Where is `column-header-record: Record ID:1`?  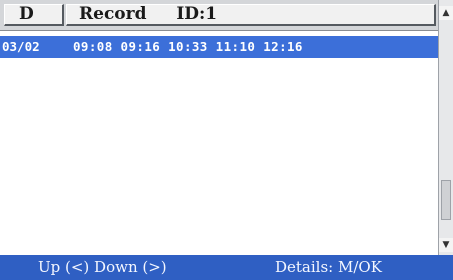
column-header-record: Record ID:1 is located at coordinates (251, 15).